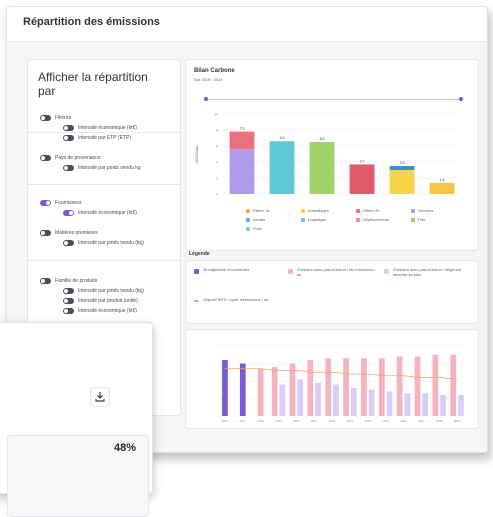 Image resolution: width=493 pixels, height=517 pixels. I want to click on legend-label: Emballages, so click(318, 210).